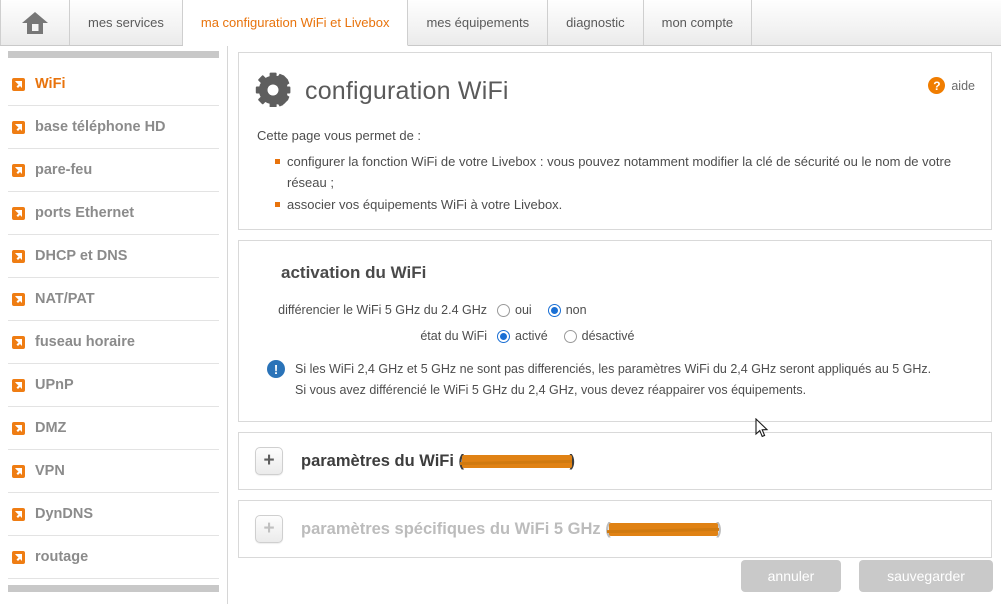  What do you see at coordinates (100, 127) in the screenshot?
I see `sidebar-item-label: base téléphone HD` at bounding box center [100, 127].